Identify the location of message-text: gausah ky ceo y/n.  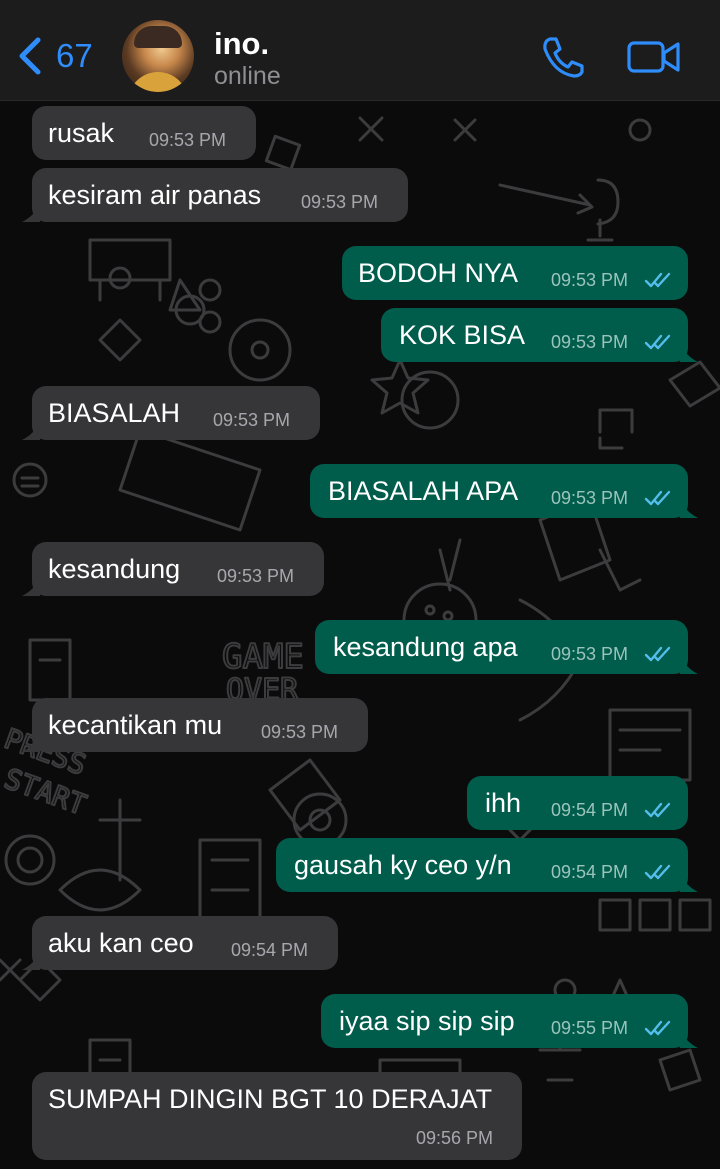
(403, 865).